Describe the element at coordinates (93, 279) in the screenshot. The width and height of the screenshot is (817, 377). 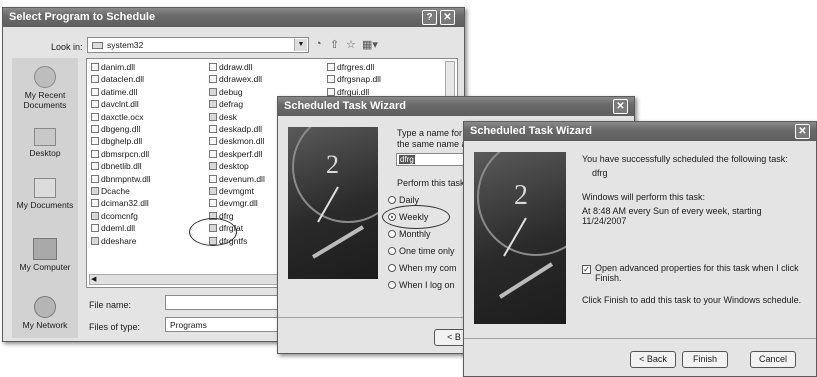
I see `scroll-left-icon: ◀` at that location.